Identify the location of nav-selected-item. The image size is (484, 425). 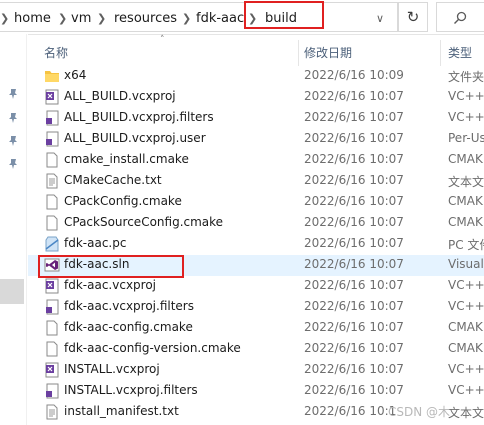
(12, 291).